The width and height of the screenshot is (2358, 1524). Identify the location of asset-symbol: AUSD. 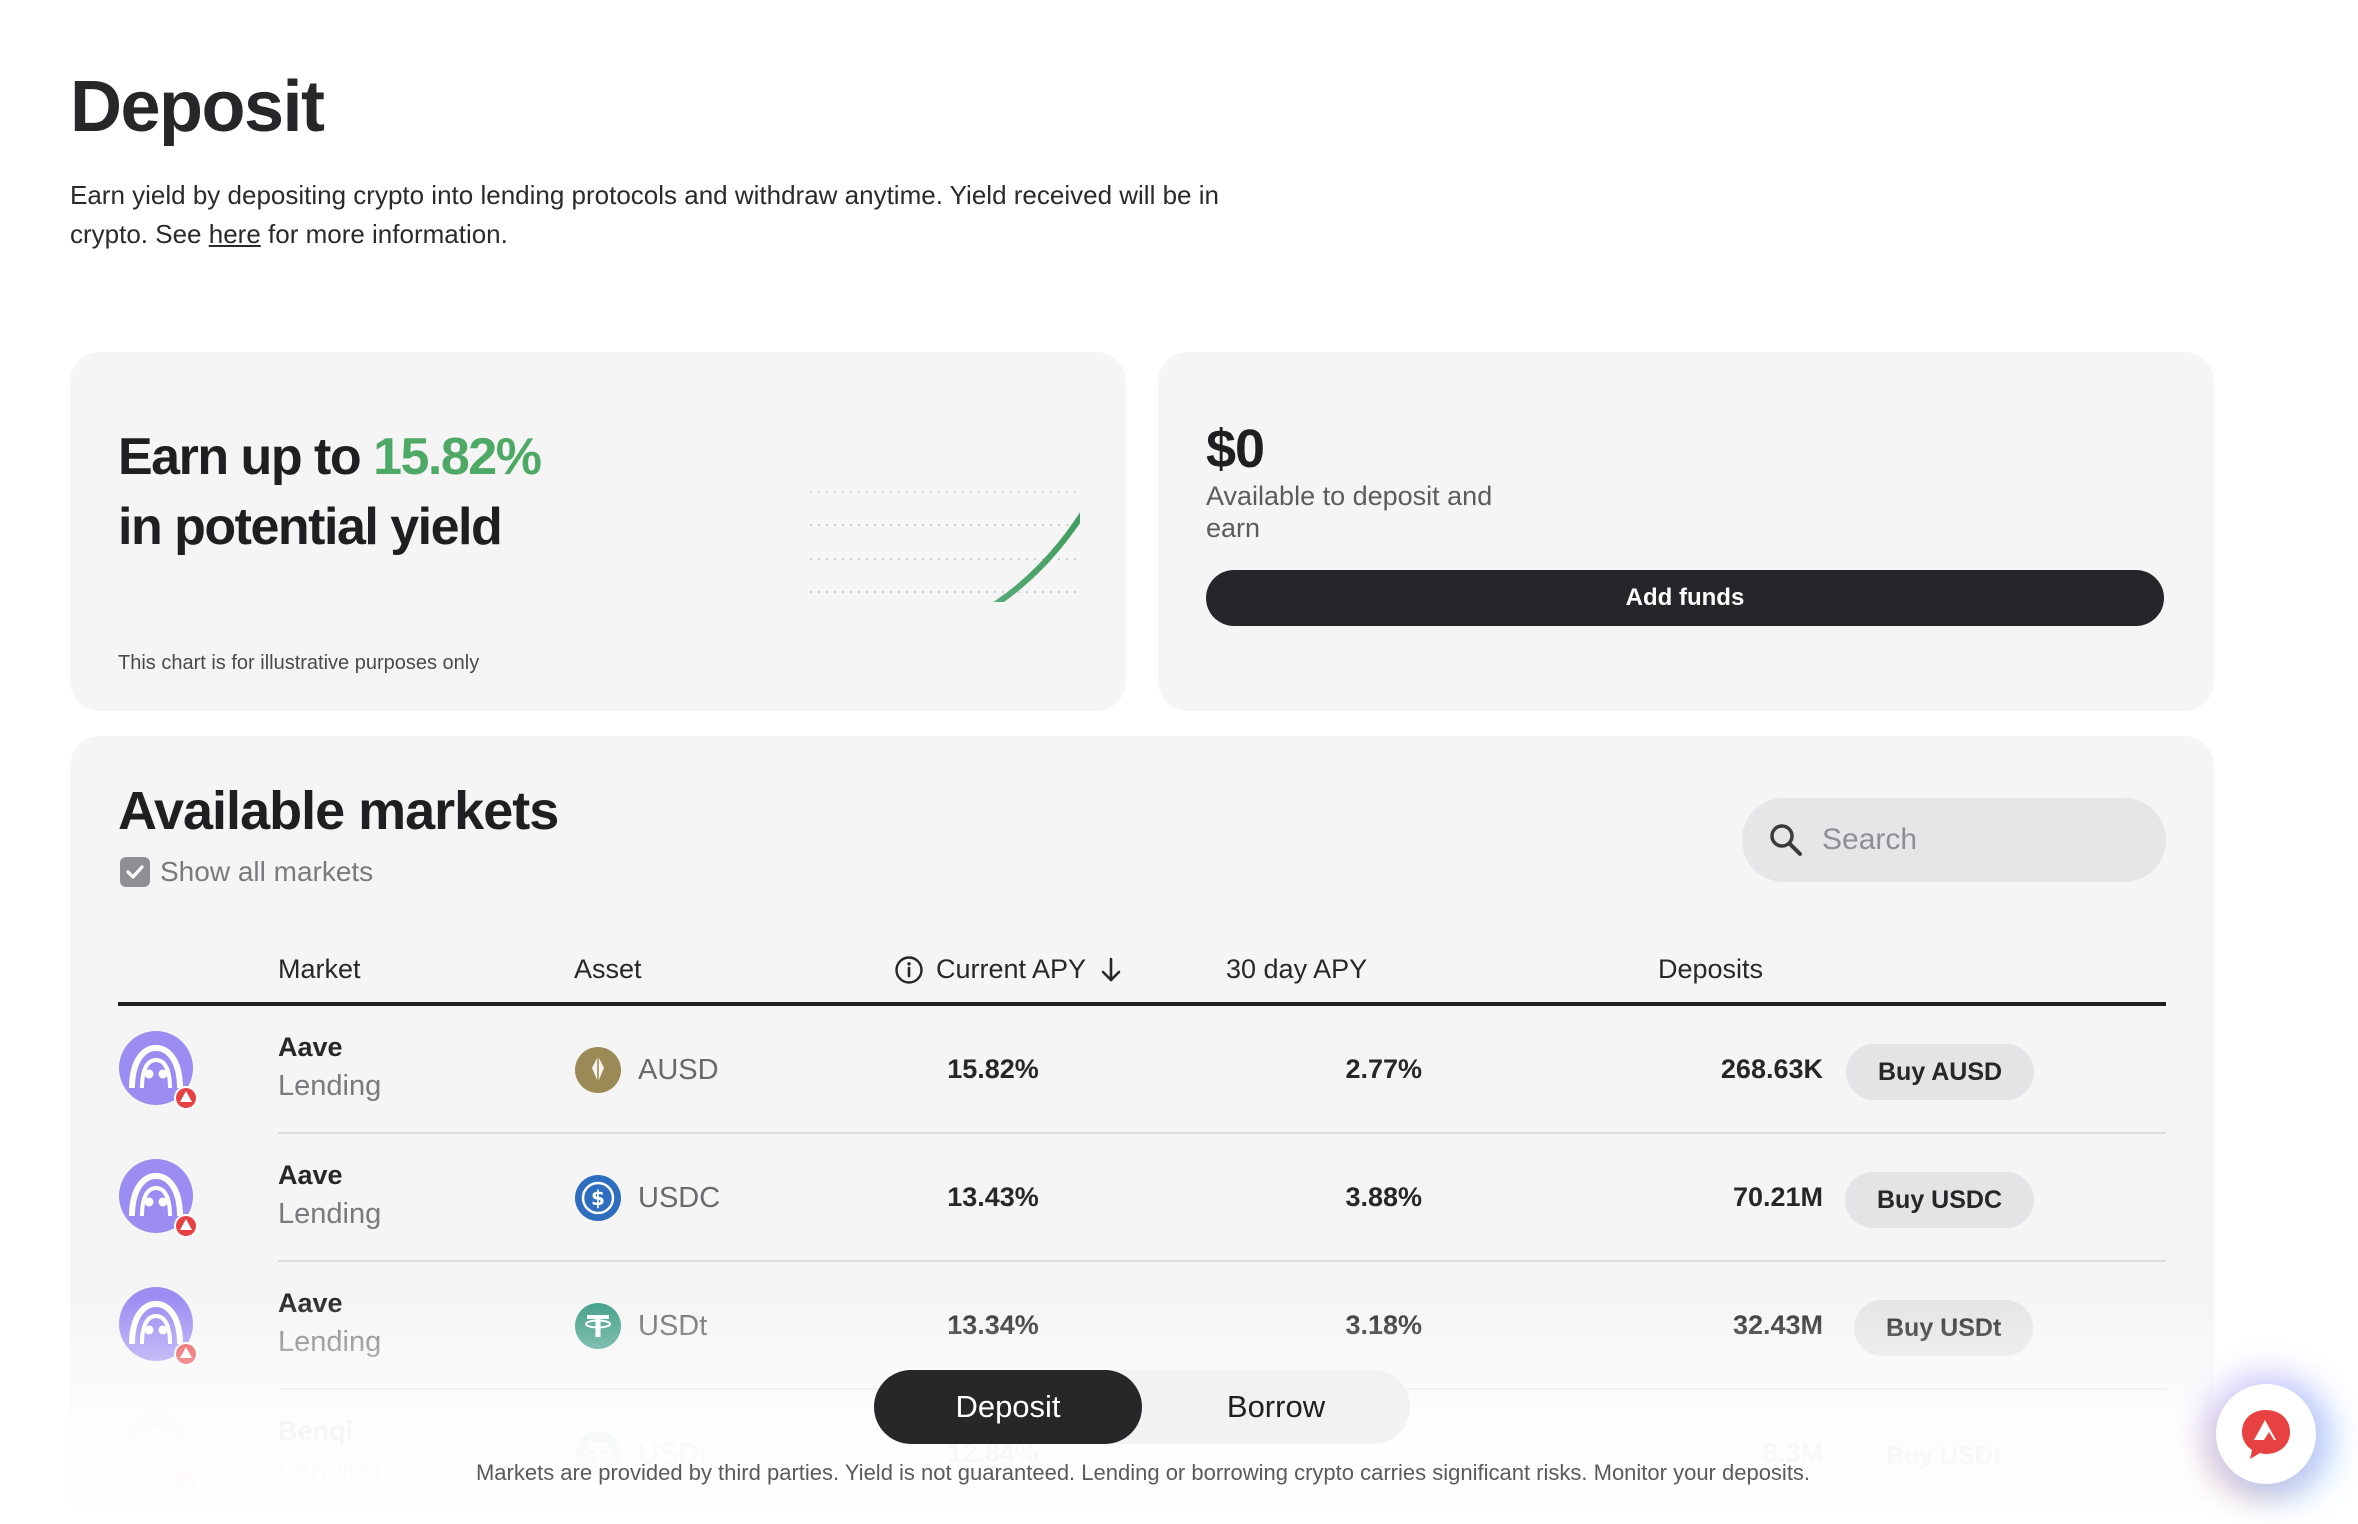
(678, 1069).